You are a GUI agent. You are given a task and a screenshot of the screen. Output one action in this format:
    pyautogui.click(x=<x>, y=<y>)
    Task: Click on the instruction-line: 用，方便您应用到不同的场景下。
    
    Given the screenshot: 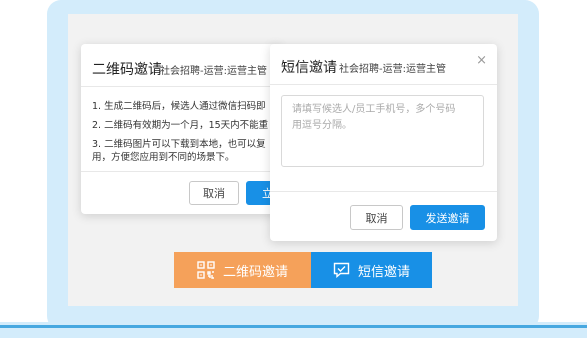 What is the action you would take?
    pyautogui.click(x=163, y=157)
    